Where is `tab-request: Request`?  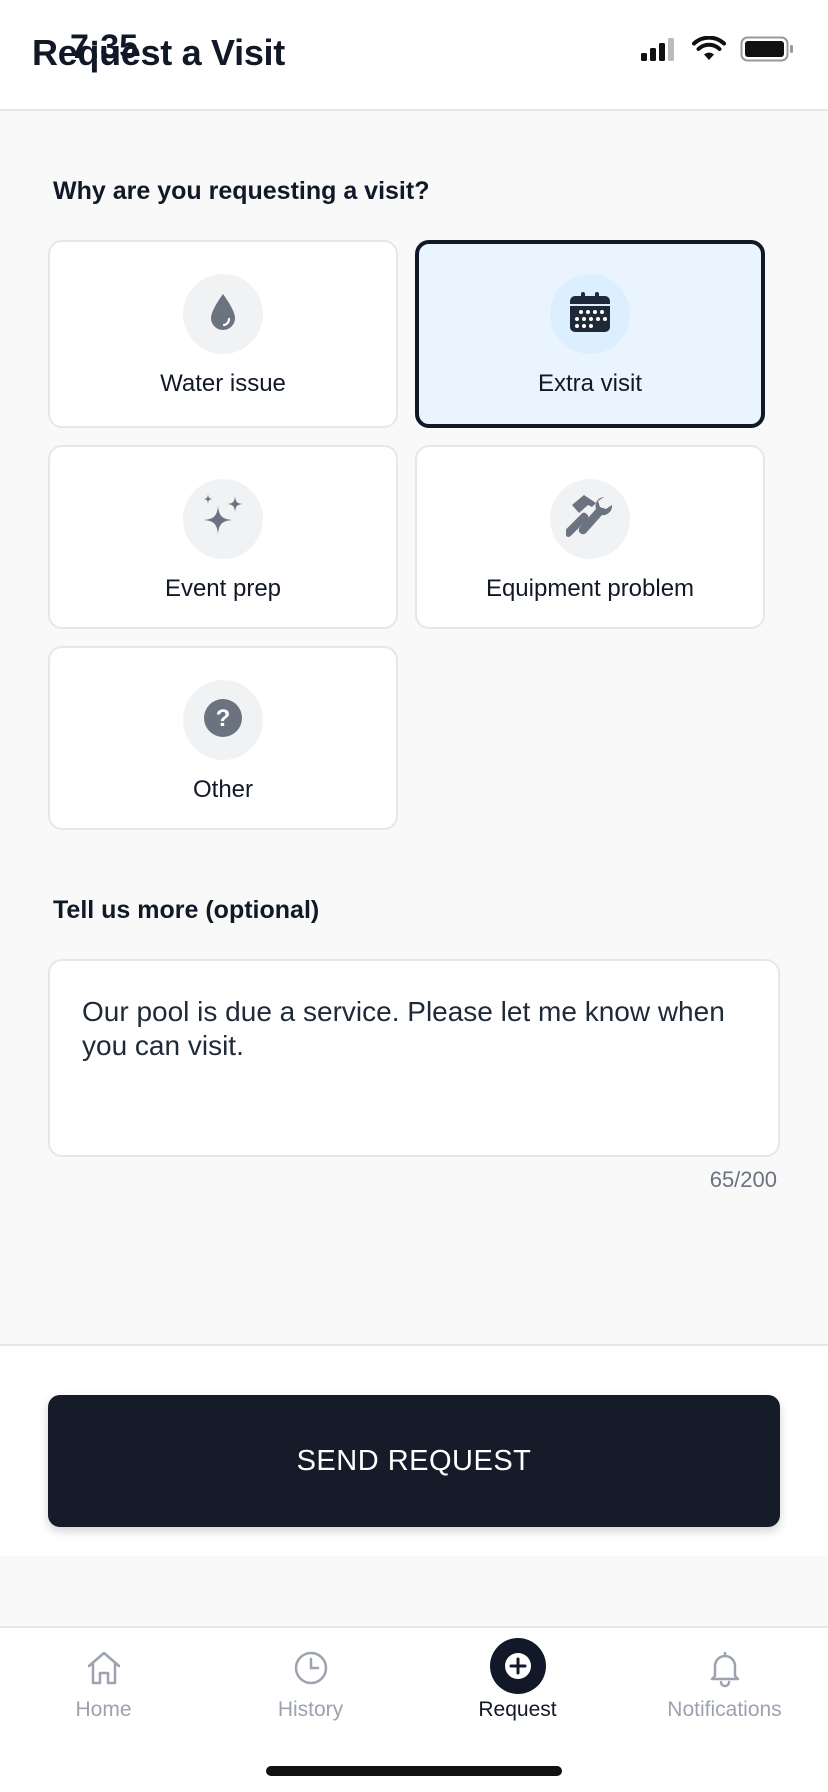 tab-request: Request is located at coordinates (517, 1683).